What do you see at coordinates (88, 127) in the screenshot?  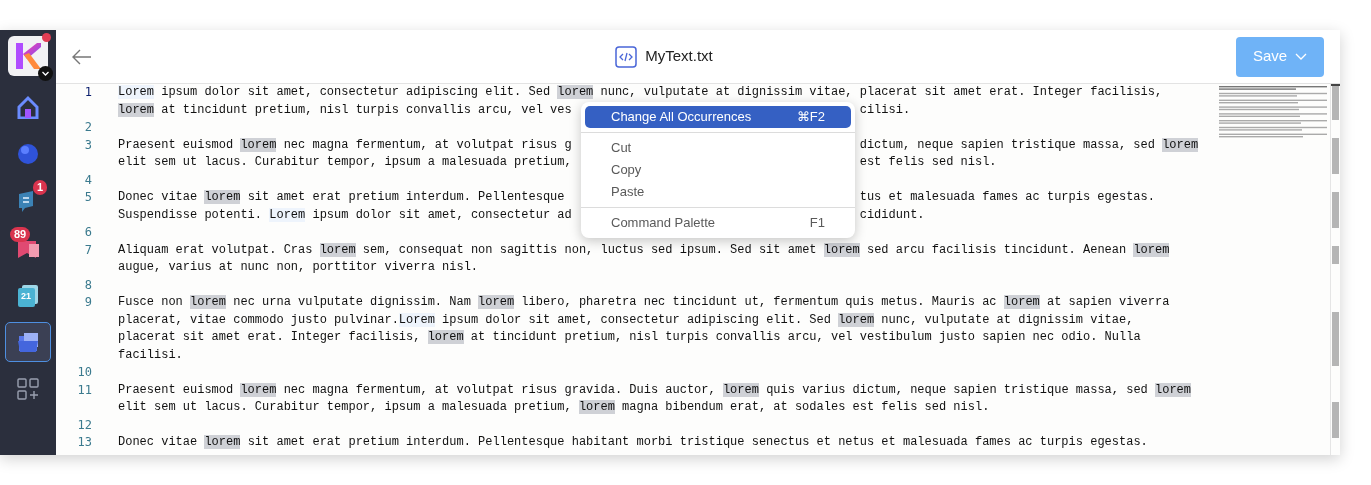 I see `line-number: 2` at bounding box center [88, 127].